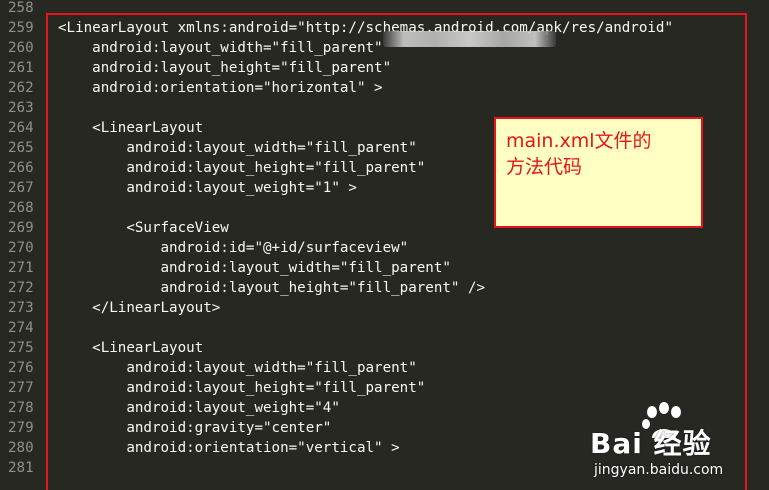 The height and width of the screenshot is (490, 769). I want to click on annotation-line-1: main.xml文件的, so click(579, 141).